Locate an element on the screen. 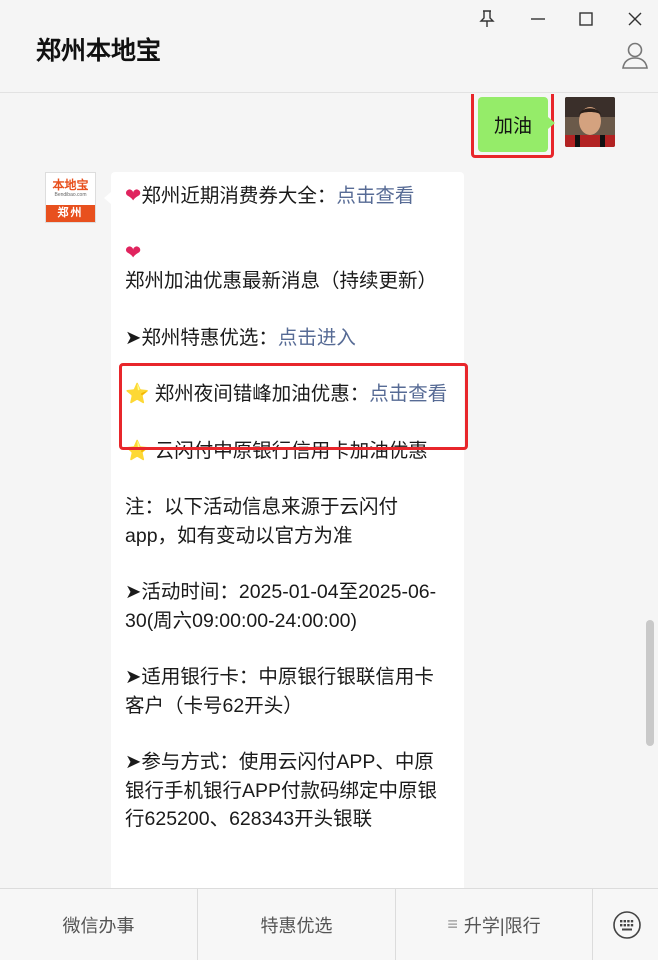 The image size is (658, 960). keyboard-toggle-button is located at coordinates (627, 924).